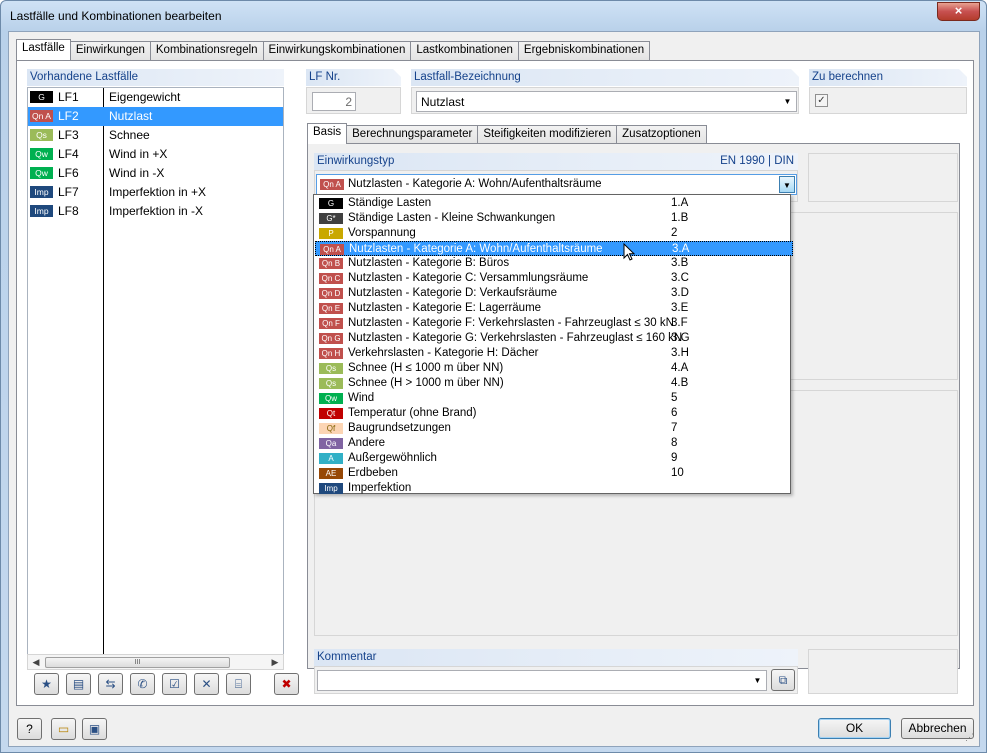 This screenshot has width=987, height=753. Describe the element at coordinates (145, 97) in the screenshot. I see `loadcase-name: Eigengewicht` at that location.